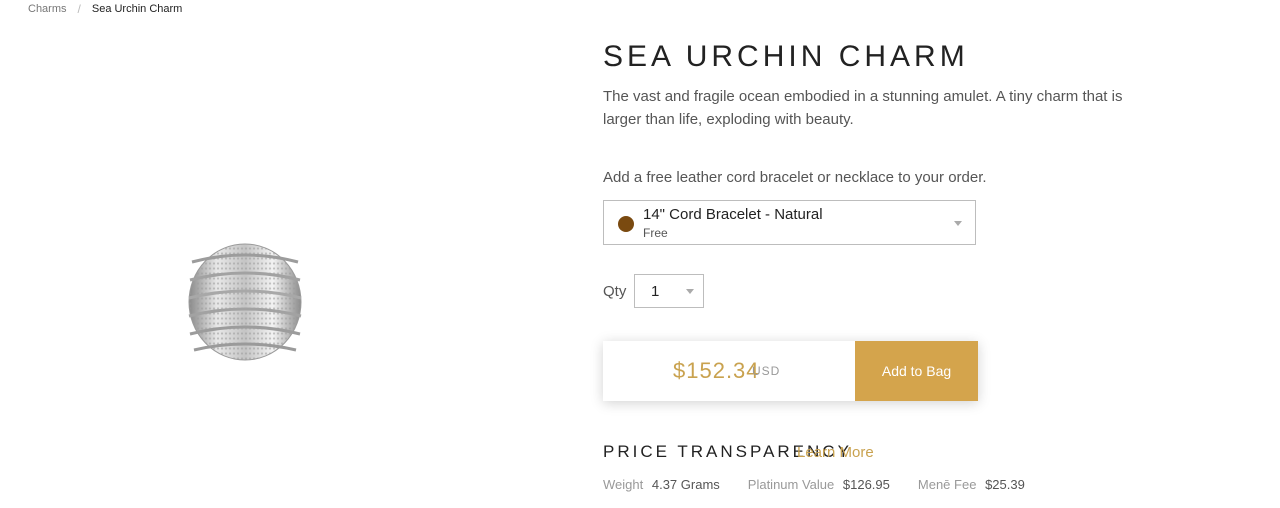 The height and width of the screenshot is (508, 1280). I want to click on qty-value: 1, so click(655, 291).